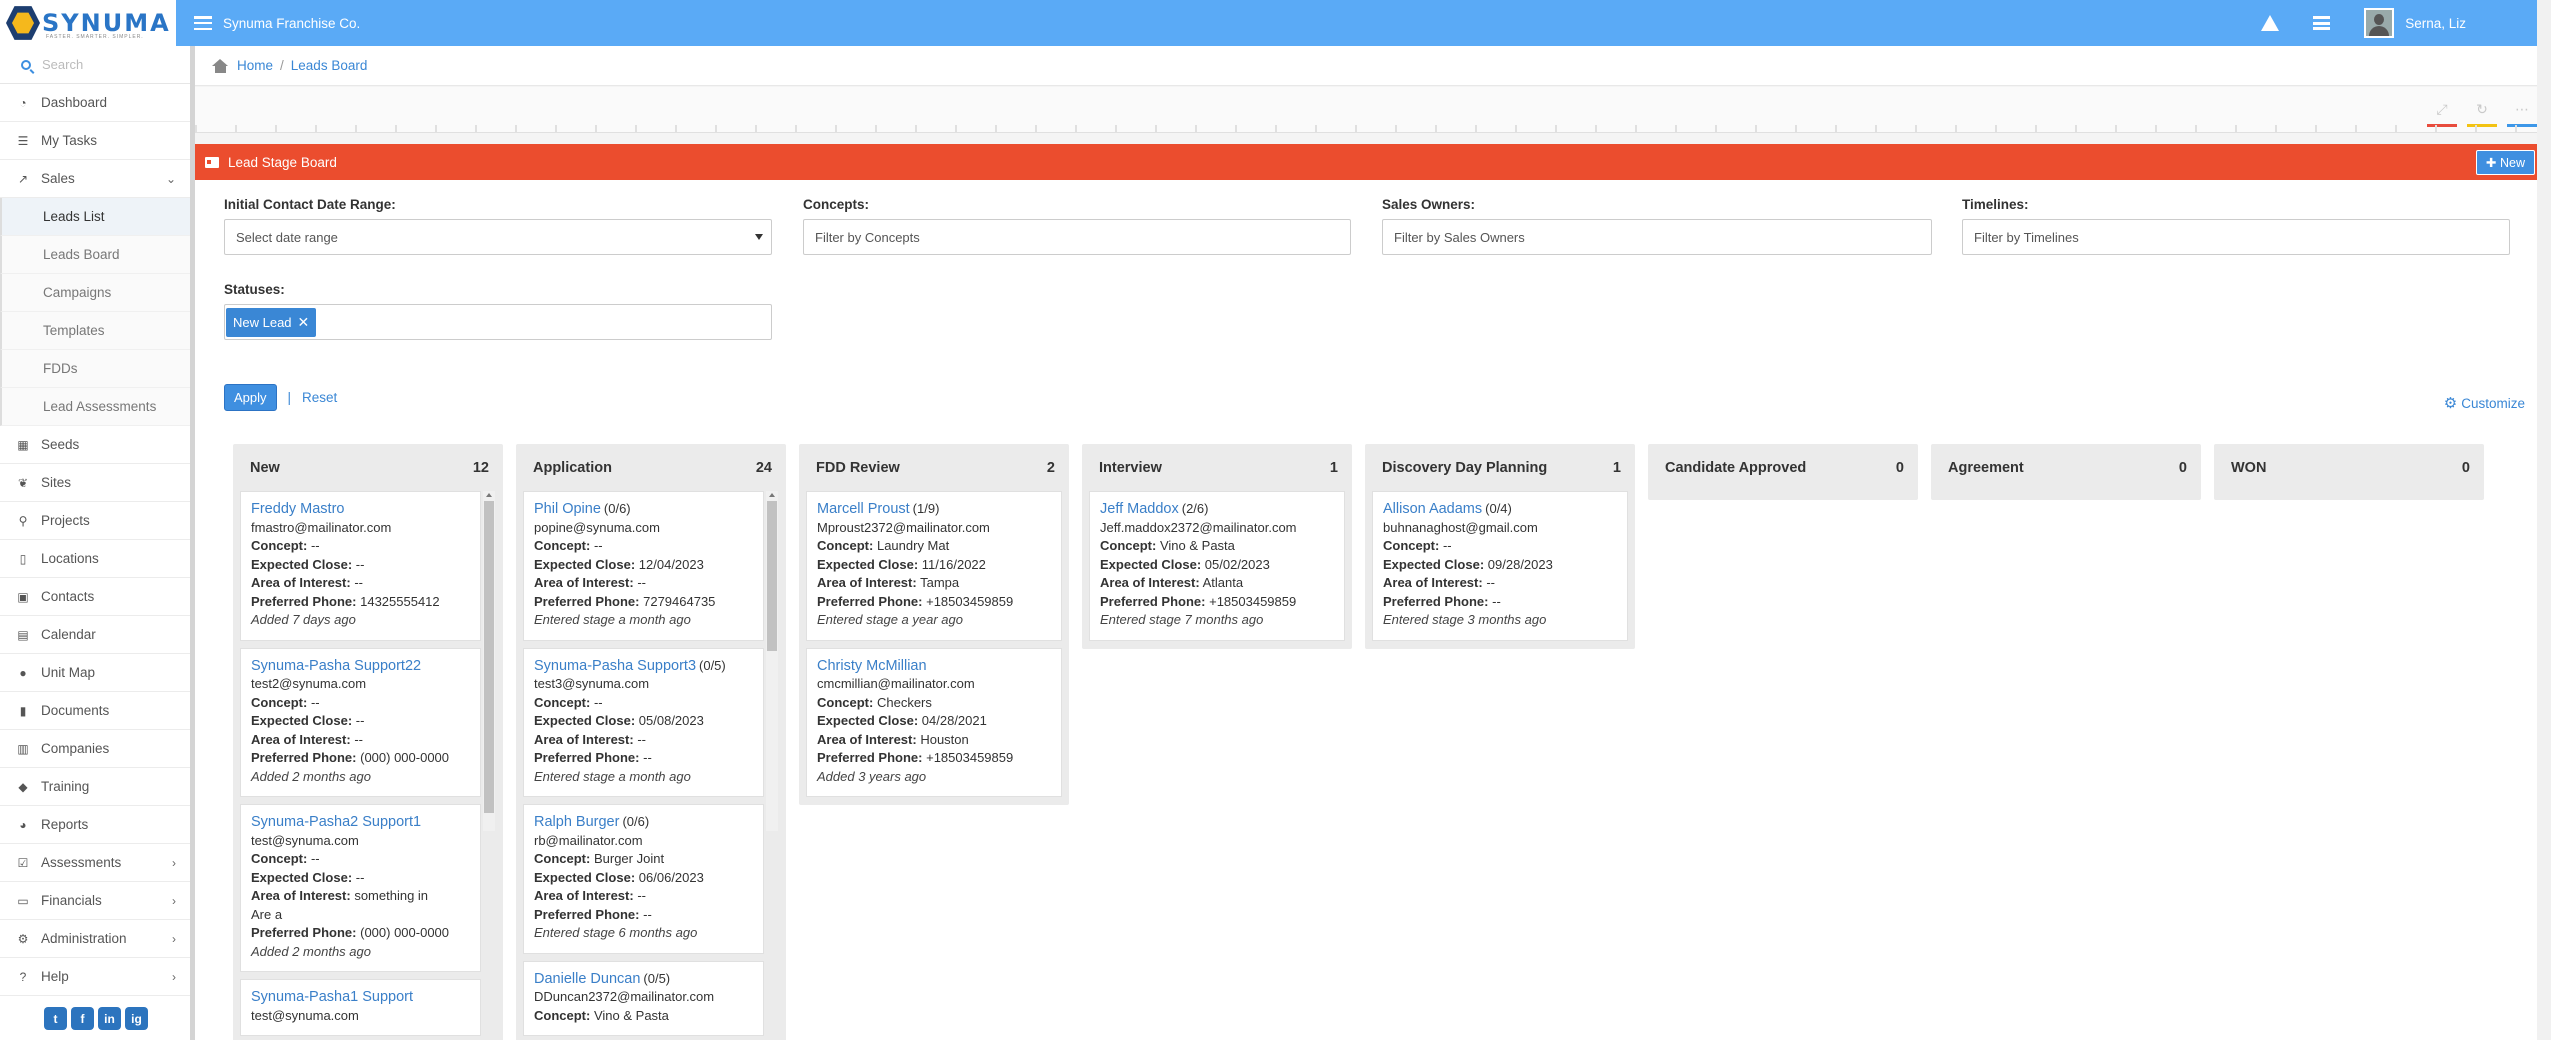  What do you see at coordinates (106, 23) in the screenshot?
I see `logo-text: SYNUMA` at bounding box center [106, 23].